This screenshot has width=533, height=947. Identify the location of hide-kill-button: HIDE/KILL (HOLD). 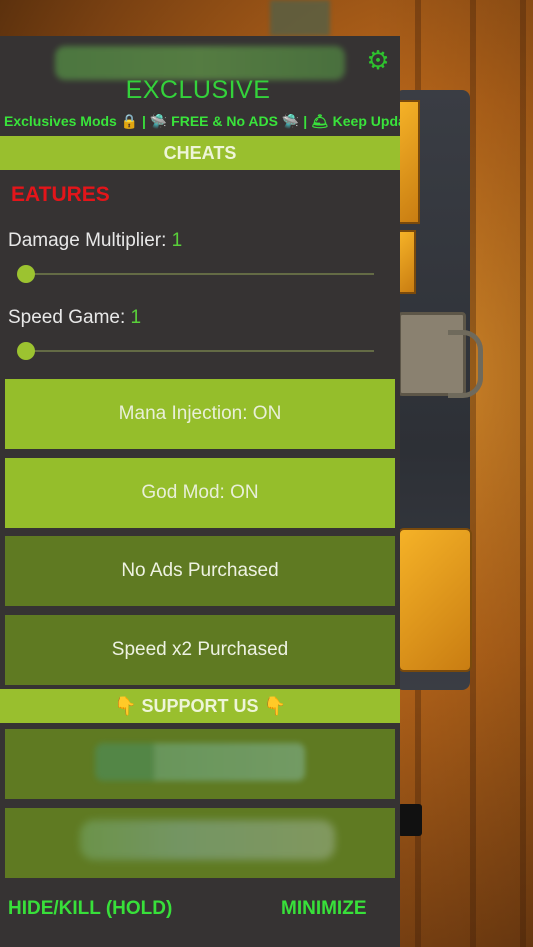
(90, 909).